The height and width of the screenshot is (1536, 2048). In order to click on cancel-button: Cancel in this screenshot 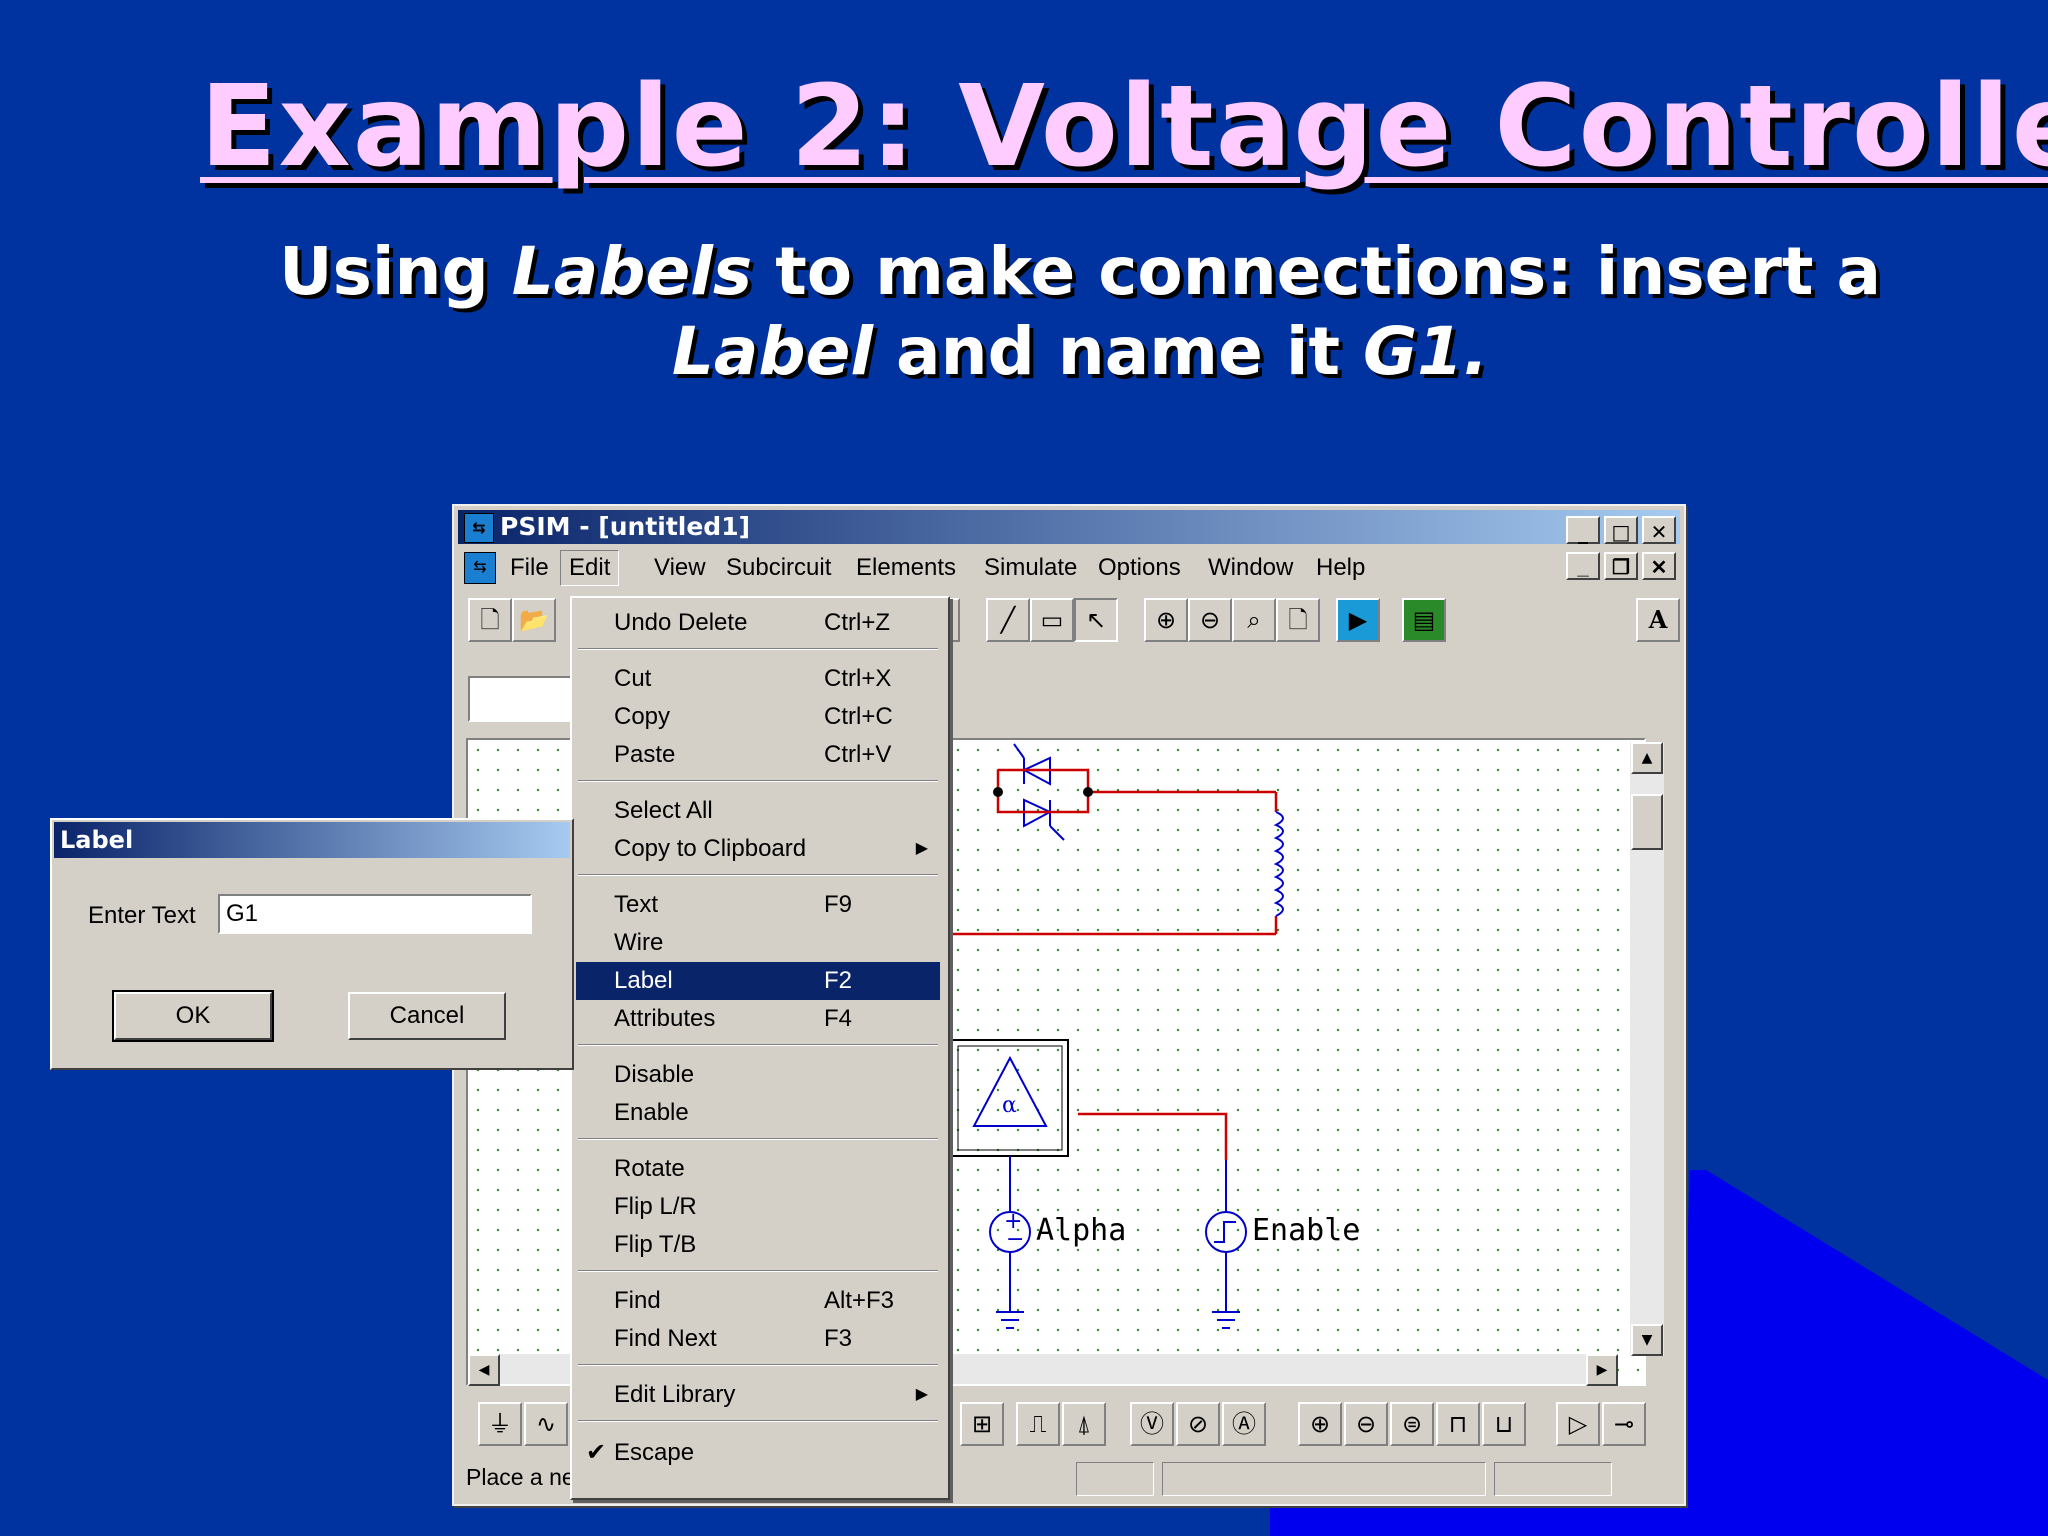, I will do `click(427, 1016)`.